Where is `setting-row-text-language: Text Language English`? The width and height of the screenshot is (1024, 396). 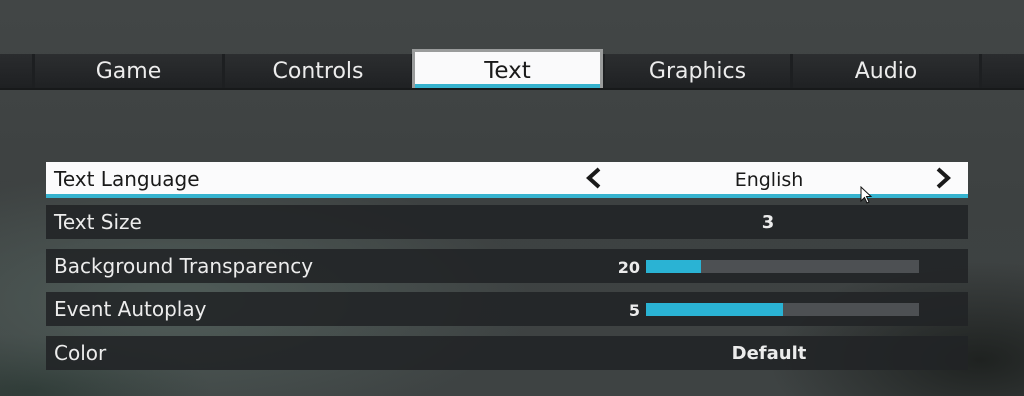 setting-row-text-language: Text Language English is located at coordinates (507, 180).